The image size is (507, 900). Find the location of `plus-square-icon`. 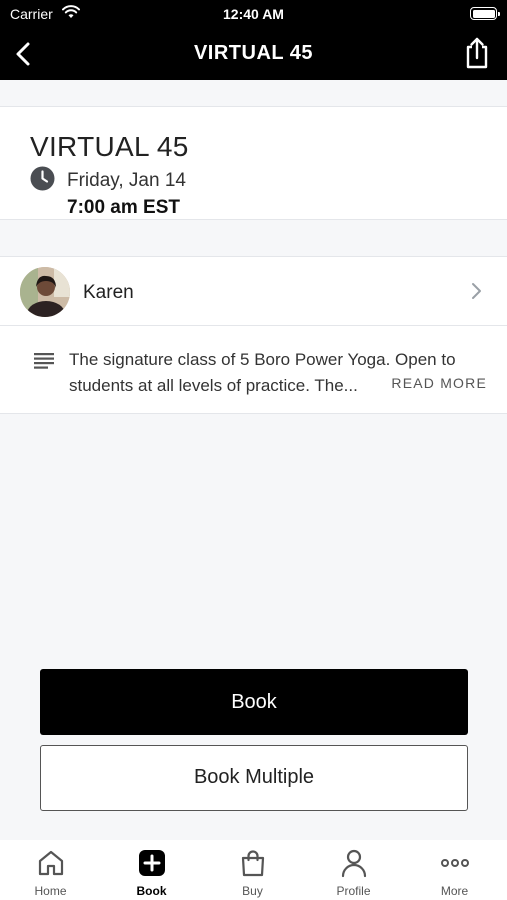

plus-square-icon is located at coordinates (152, 863).